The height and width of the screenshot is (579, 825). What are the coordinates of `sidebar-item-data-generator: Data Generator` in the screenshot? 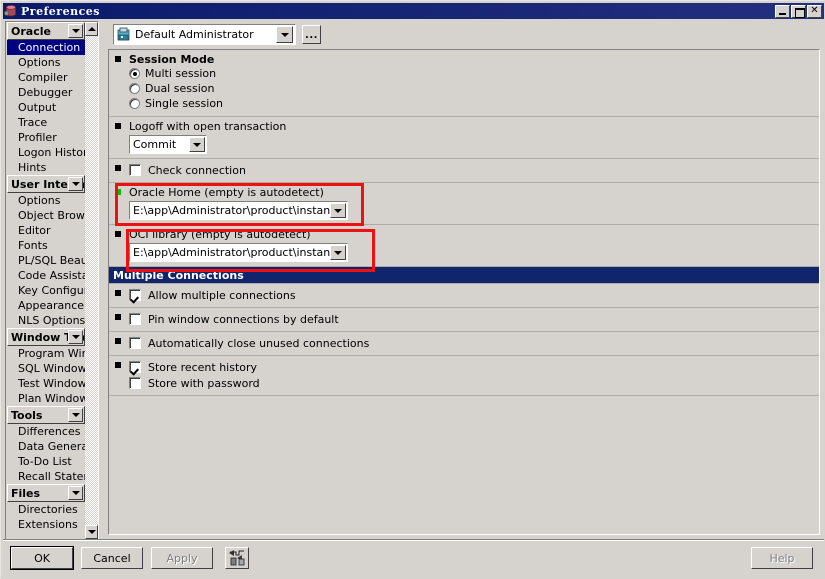 It's located at (46, 446).